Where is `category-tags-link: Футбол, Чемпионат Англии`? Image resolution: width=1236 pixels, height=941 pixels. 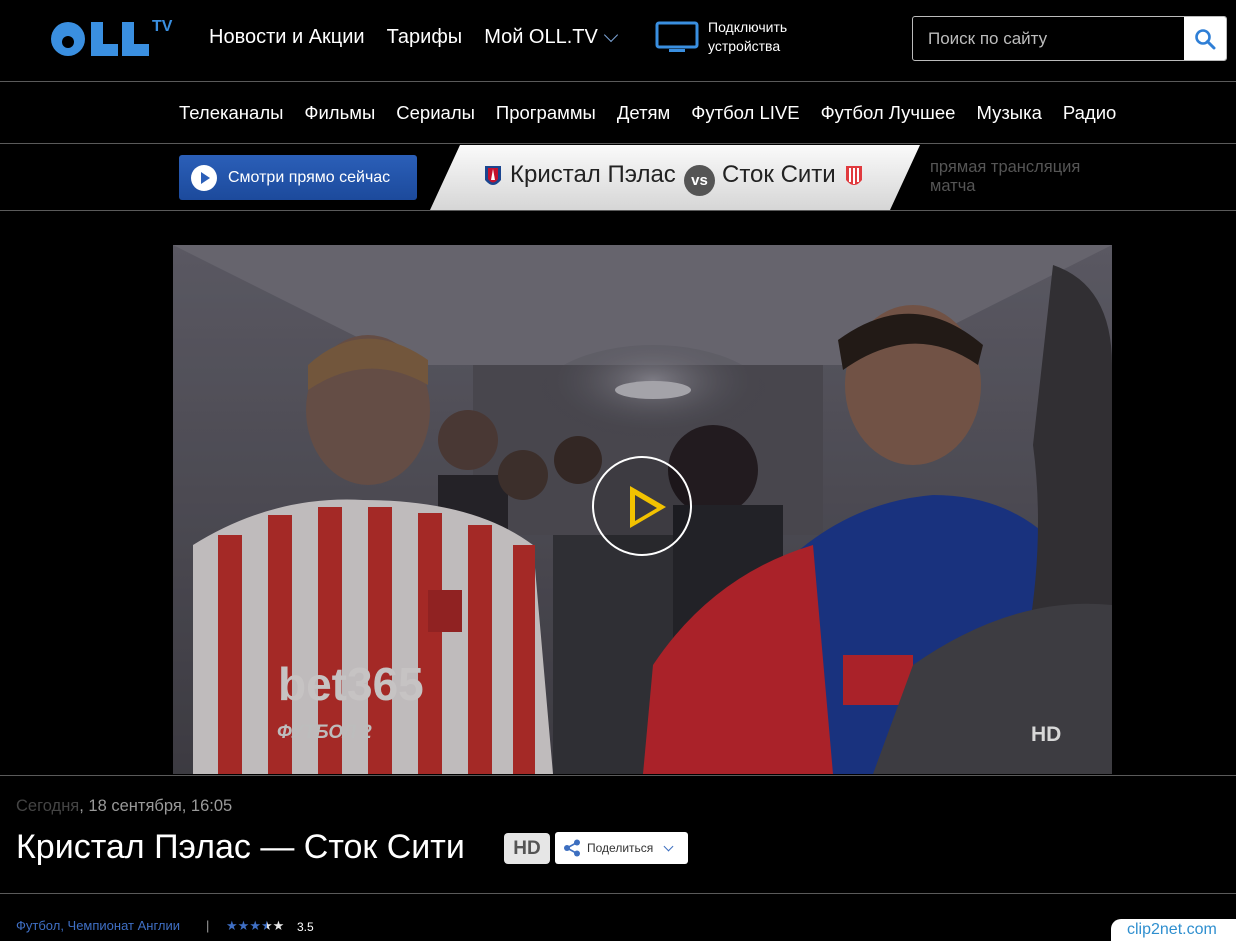 category-tags-link: Футбол, Чемпионат Англии is located at coordinates (98, 925).